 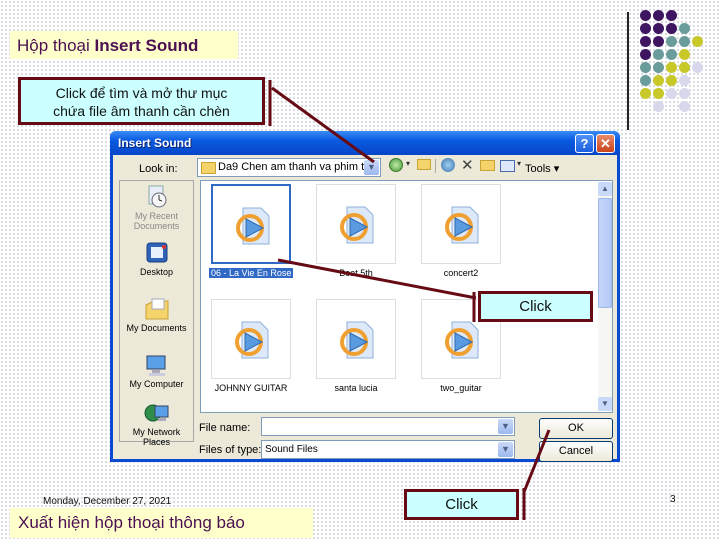 I want to click on views-icon, so click(x=507, y=166).